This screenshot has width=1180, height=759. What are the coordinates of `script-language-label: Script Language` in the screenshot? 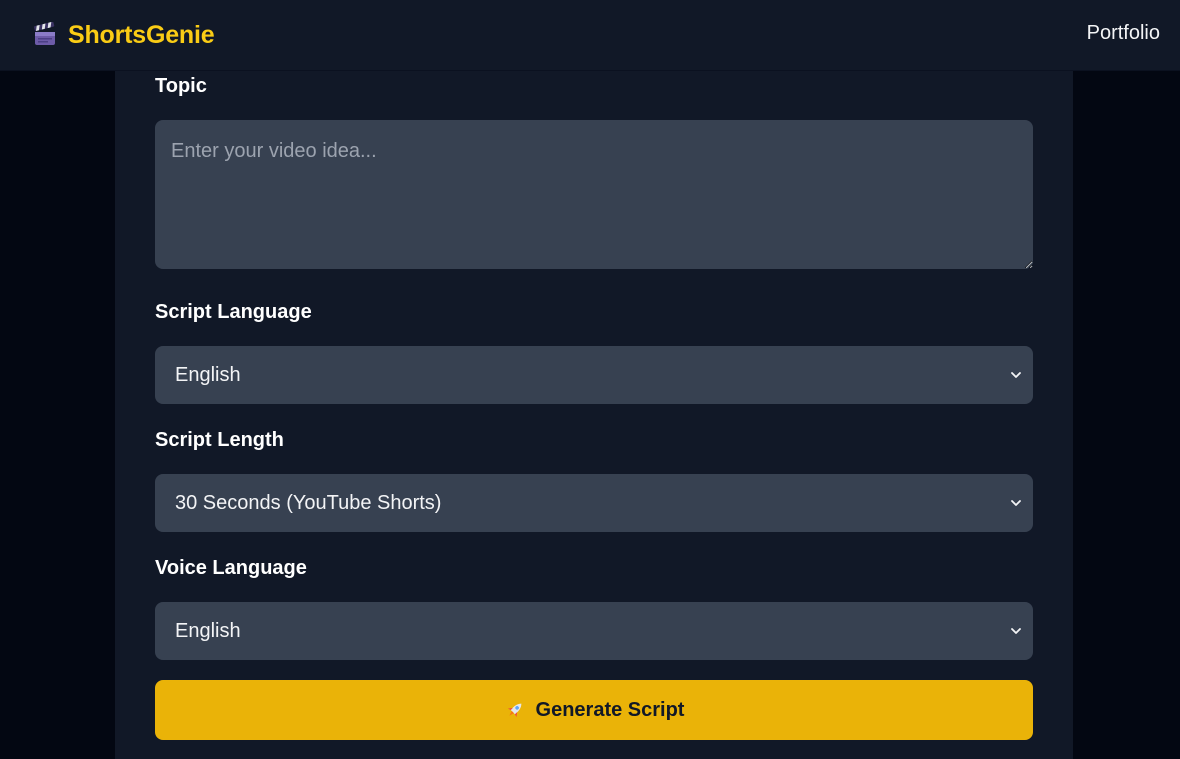 It's located at (233, 312).